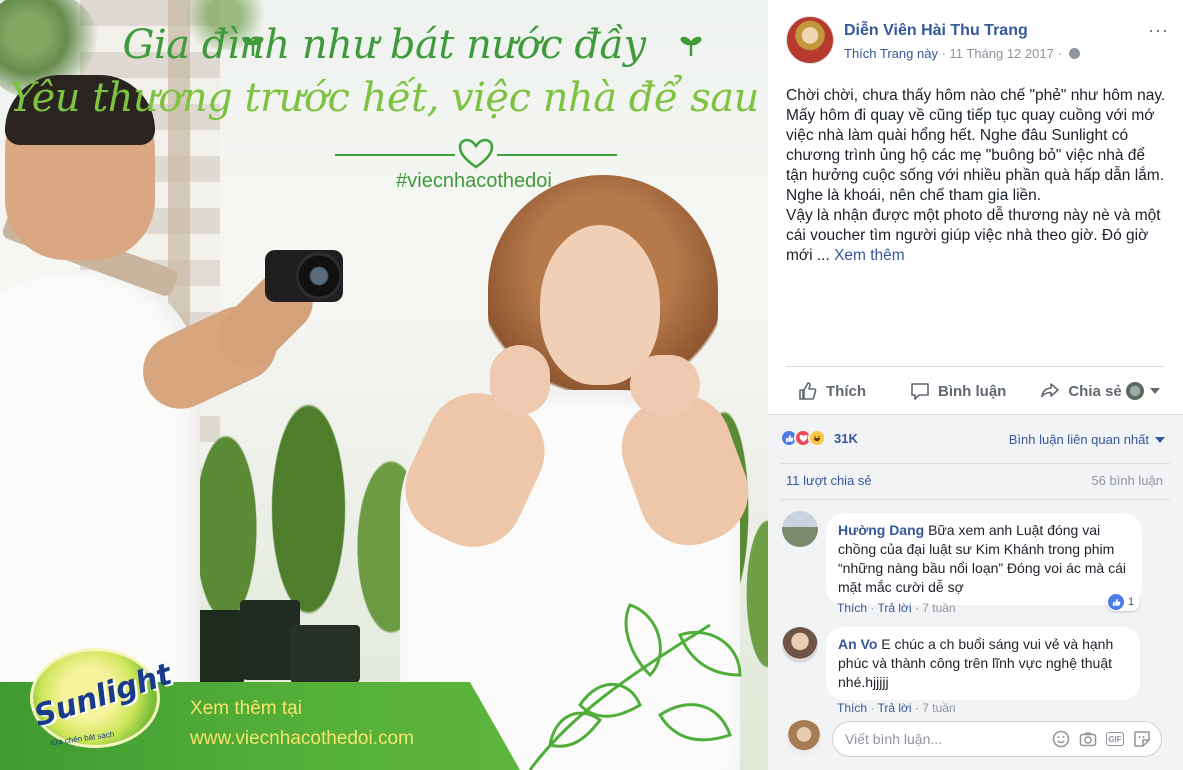  Describe the element at coordinates (246, 708) in the screenshot. I see `banner-see-more: Xem thêm tại` at that location.